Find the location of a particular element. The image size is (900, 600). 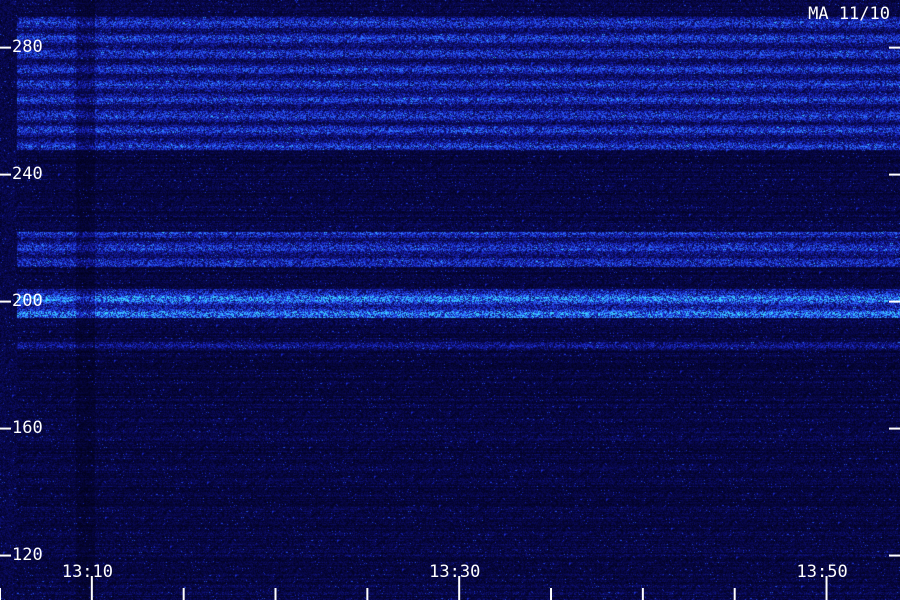

x-tick-label: 13:10 is located at coordinates (87, 572).